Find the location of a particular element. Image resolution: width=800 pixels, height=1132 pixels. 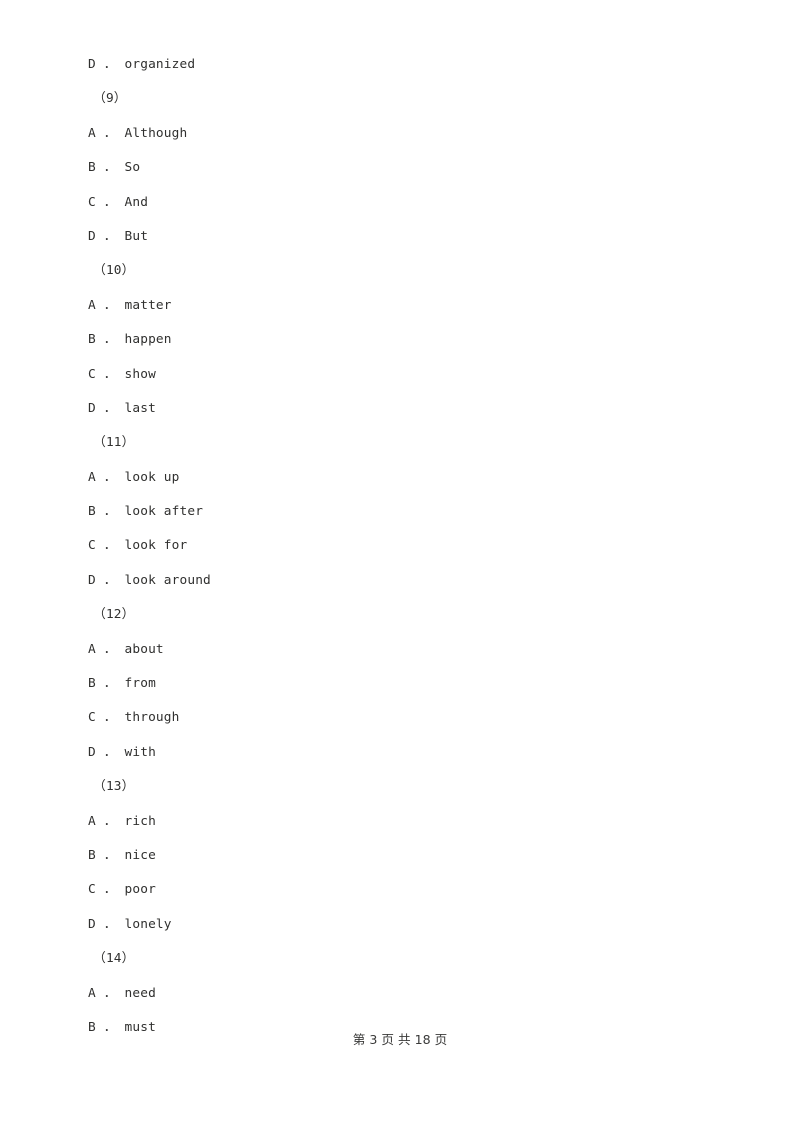

answer-option: A ． look up is located at coordinates (134, 477).